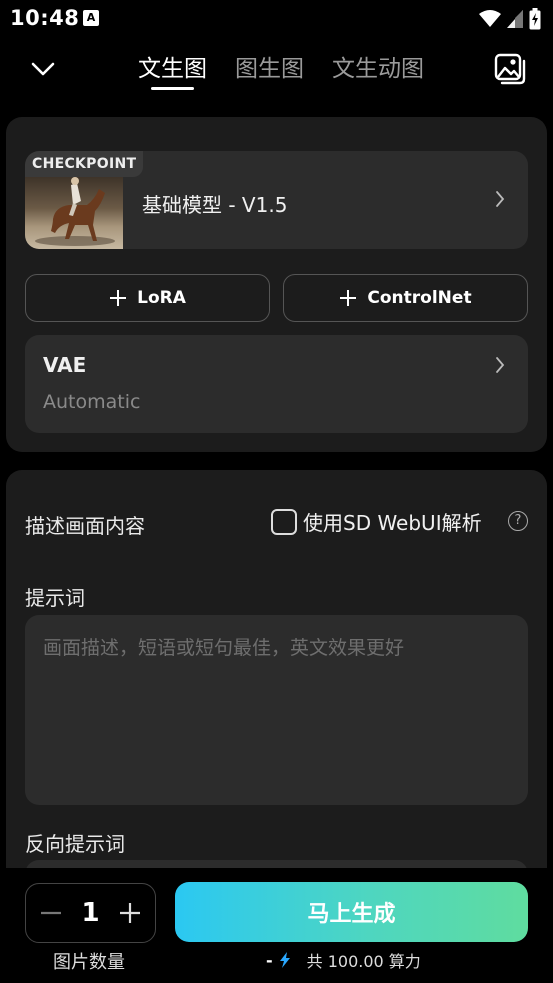  I want to click on webui-checkbox, so click(284, 521).